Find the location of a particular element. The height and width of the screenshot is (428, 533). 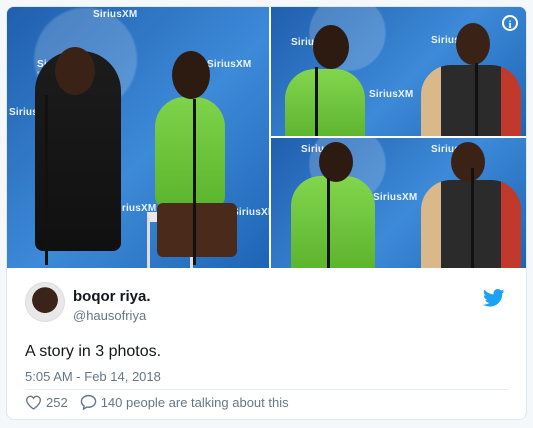

reply-button: 140 people are talking about this is located at coordinates (184, 402).